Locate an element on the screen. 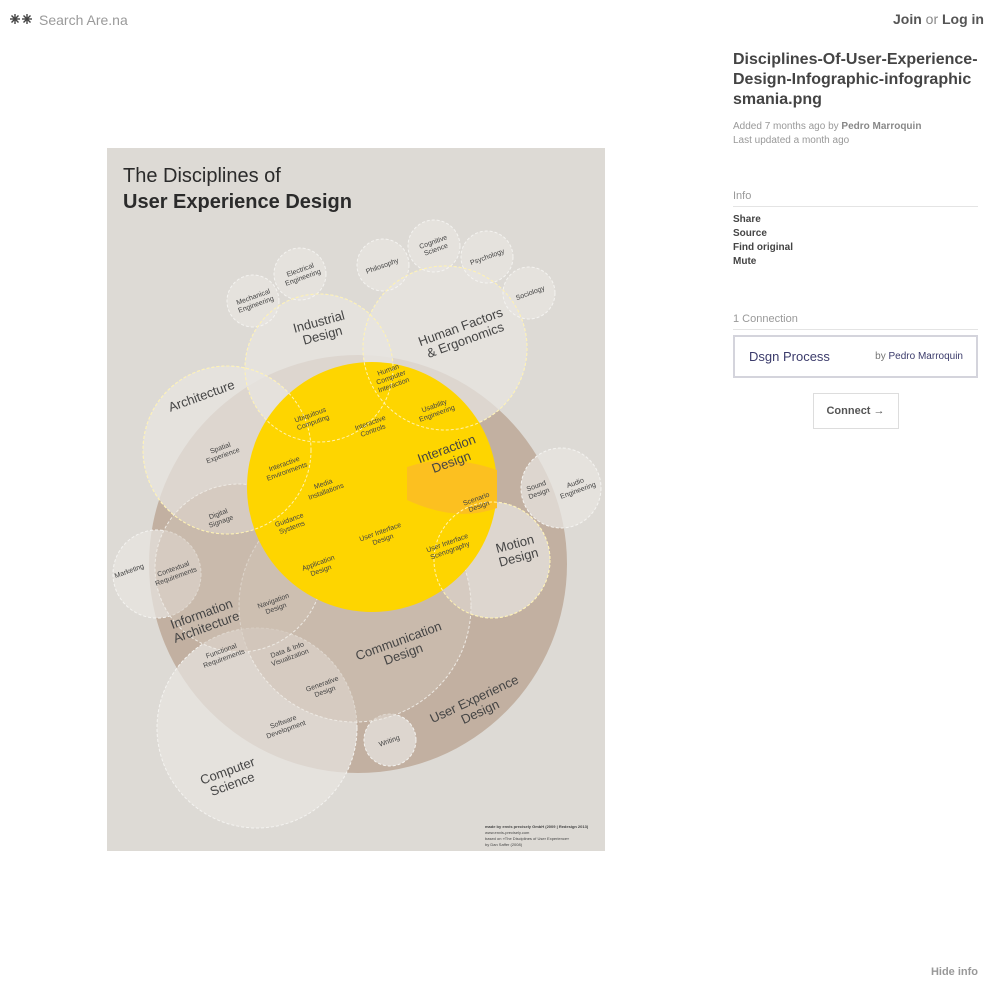  share-link: Share is located at coordinates (855, 220).